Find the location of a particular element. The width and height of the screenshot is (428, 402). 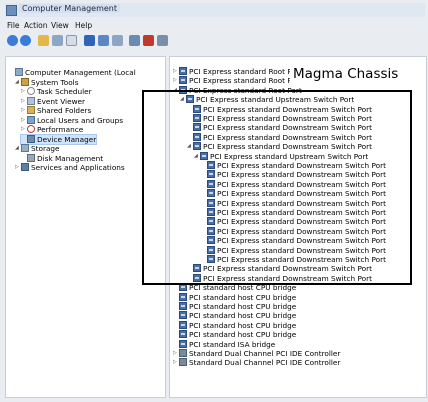

menu-view: View is located at coordinates (60, 25).